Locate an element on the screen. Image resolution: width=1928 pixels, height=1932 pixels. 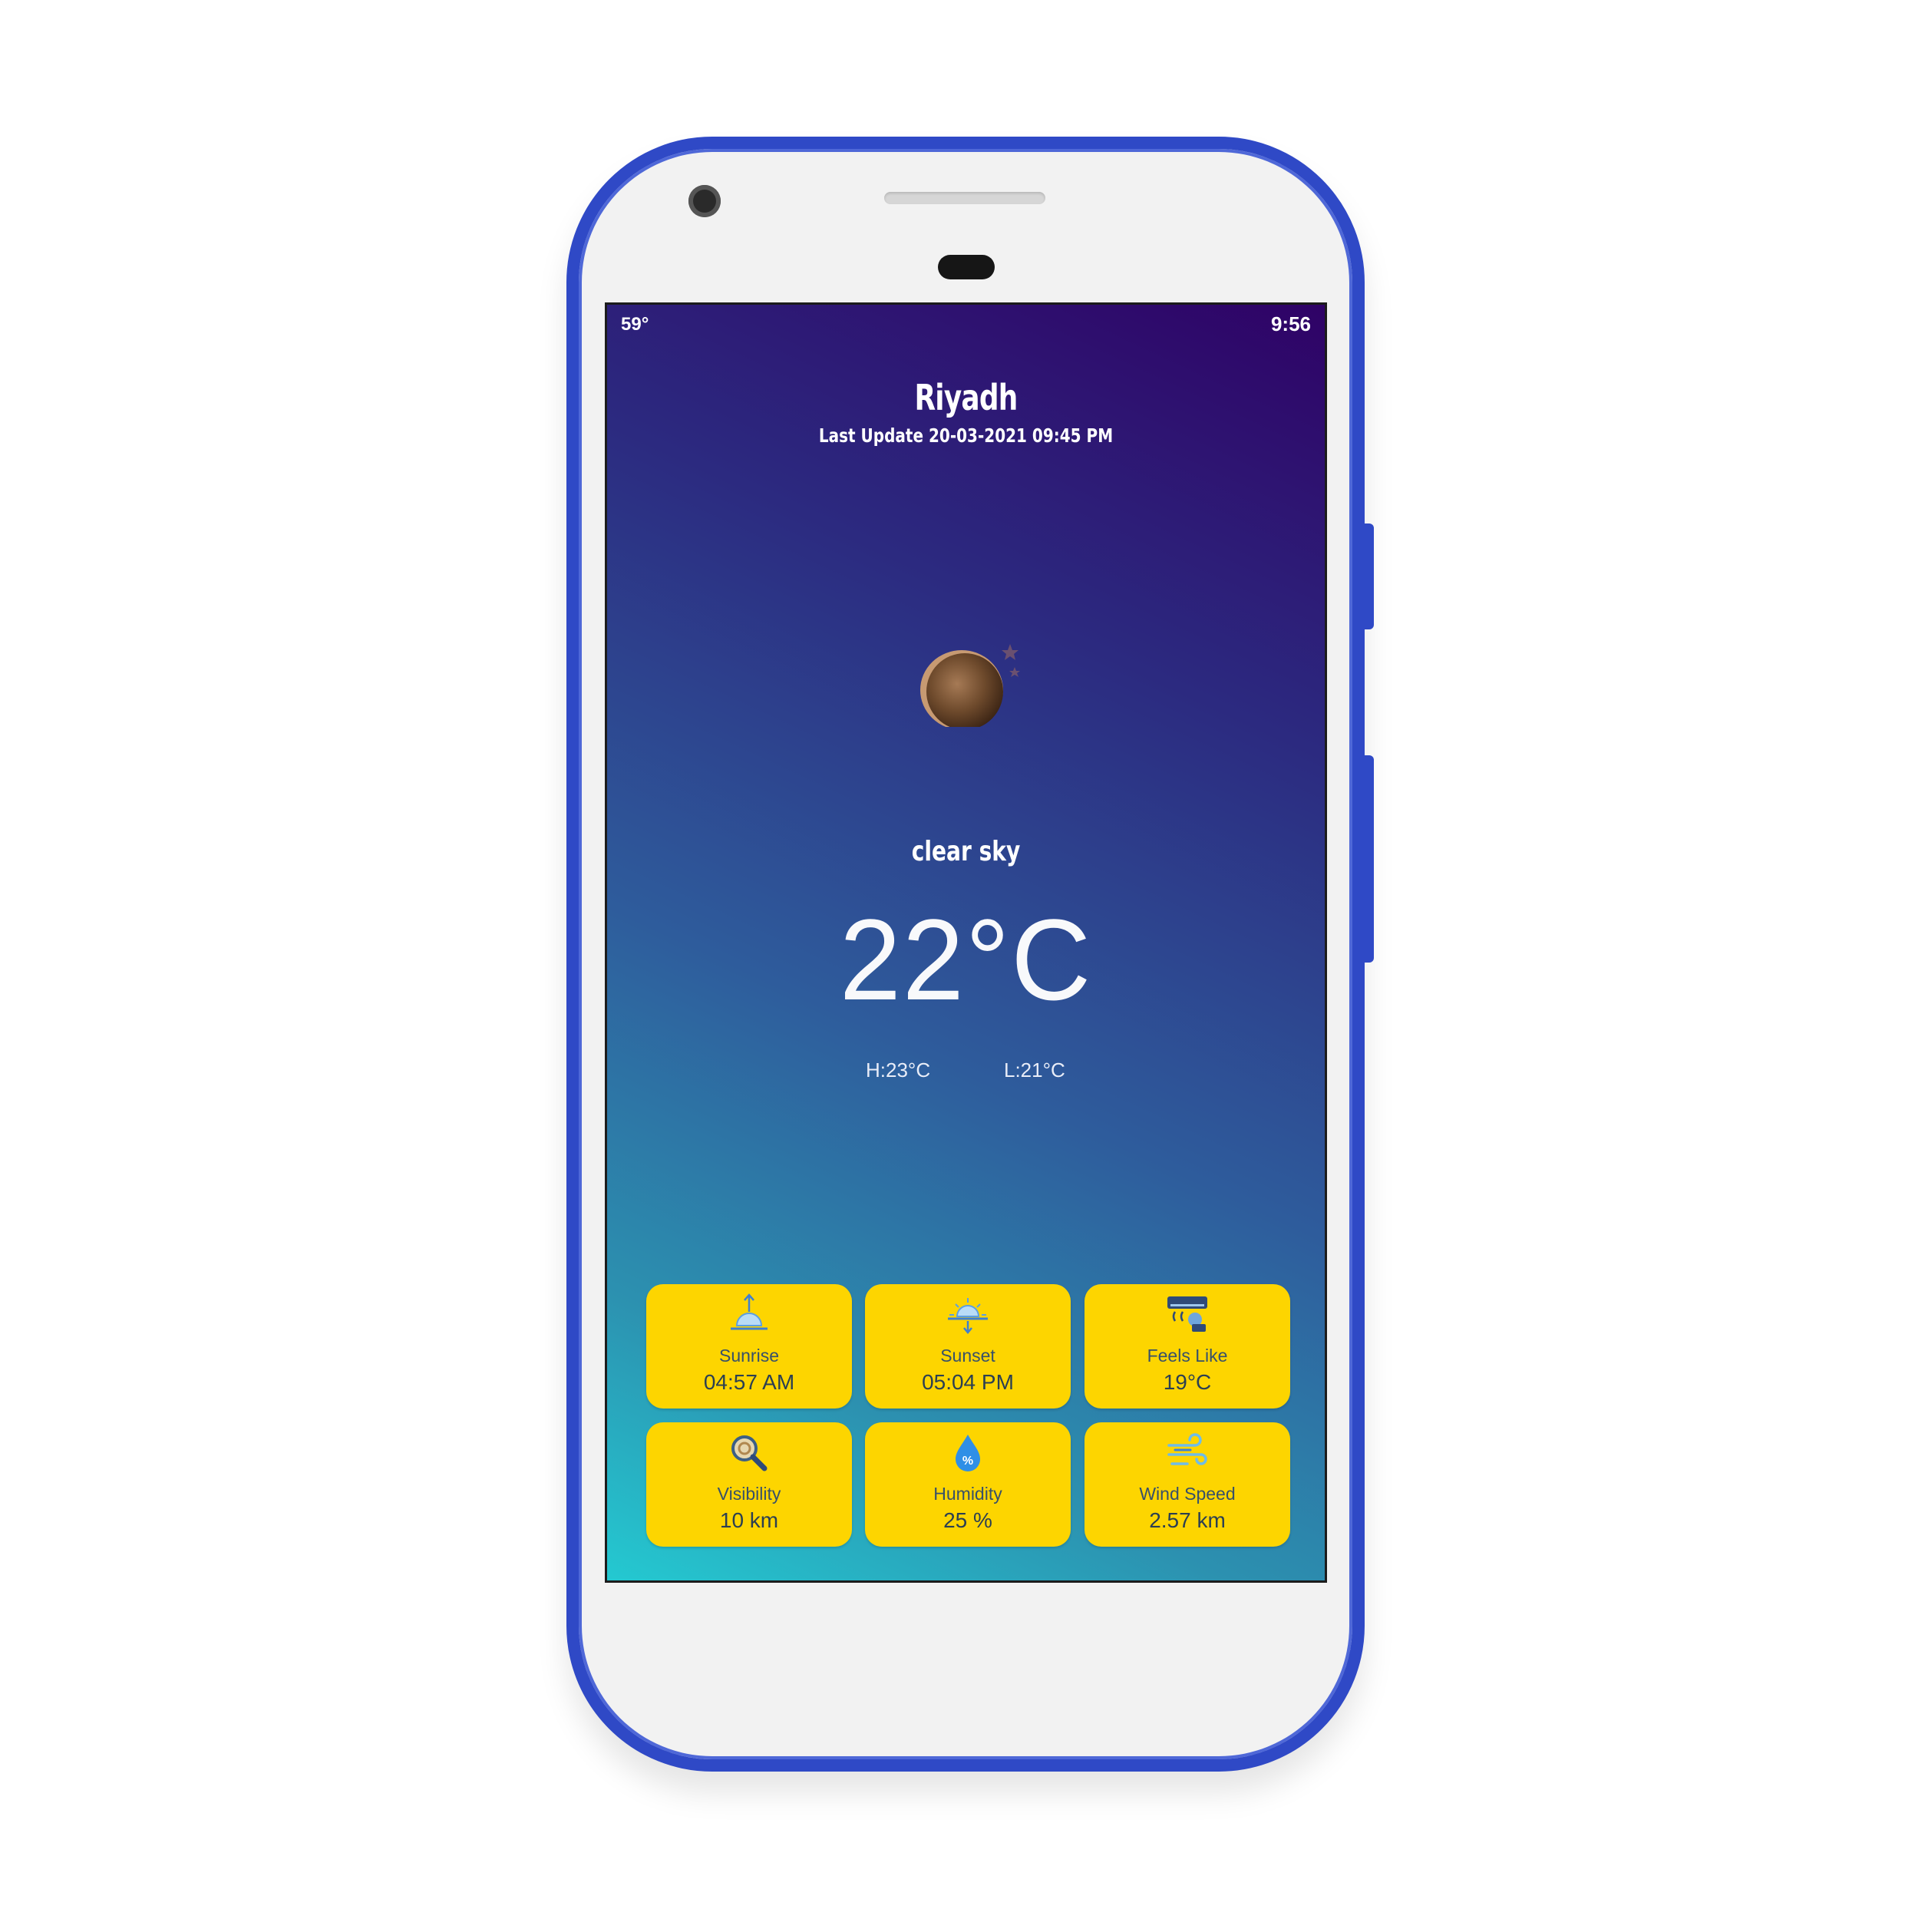
tile-humidity: % Humidity 25 % is located at coordinates (968, 1484).